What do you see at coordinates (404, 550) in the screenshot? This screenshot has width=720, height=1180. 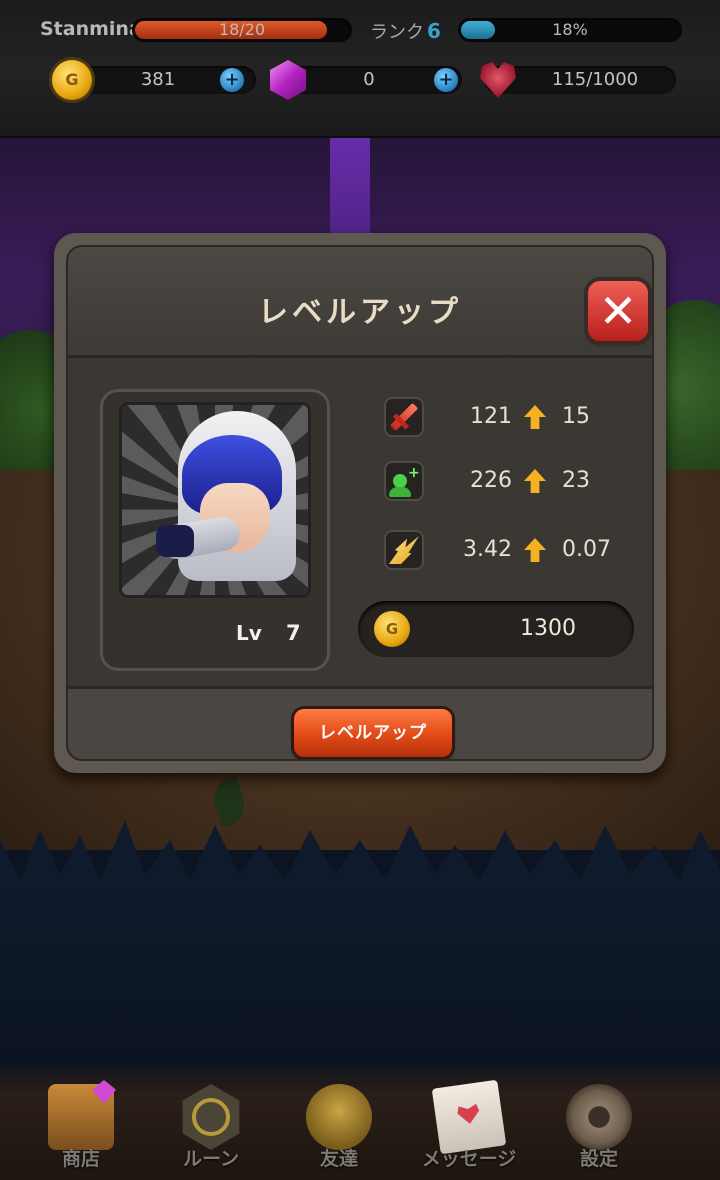 I see `critical-icon` at bounding box center [404, 550].